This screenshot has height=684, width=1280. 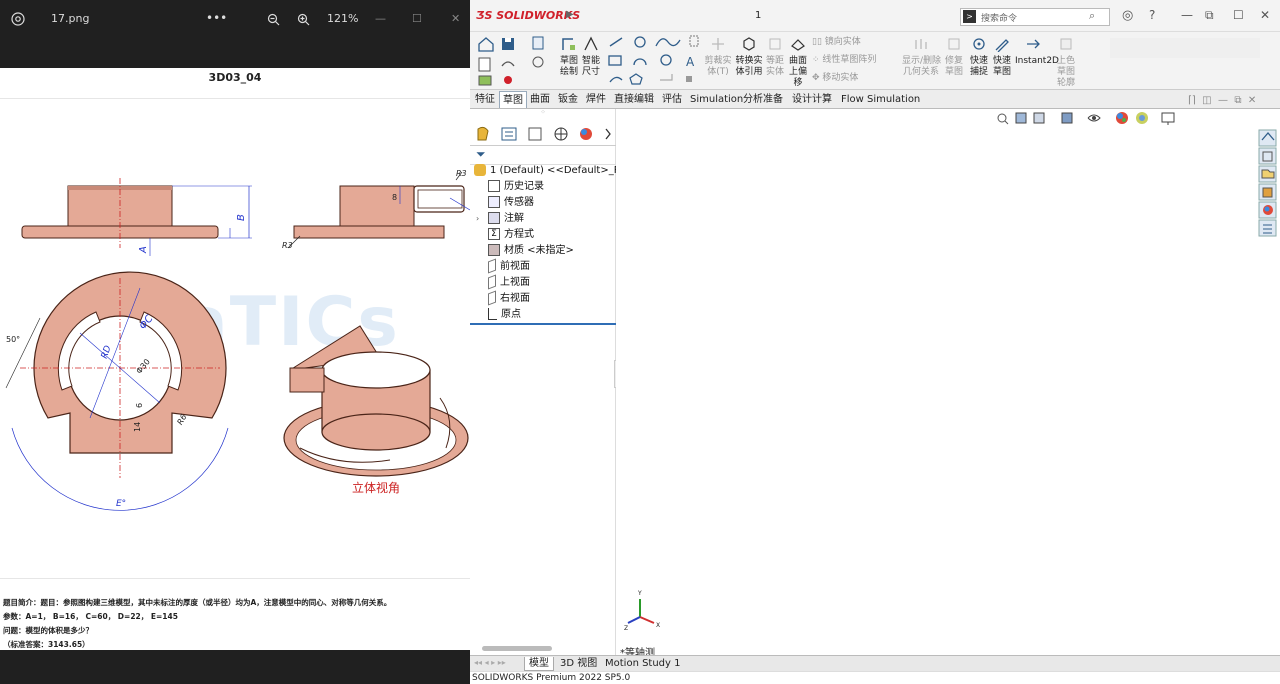 I want to click on tree-item-origin: 原点, so click(x=504, y=315).